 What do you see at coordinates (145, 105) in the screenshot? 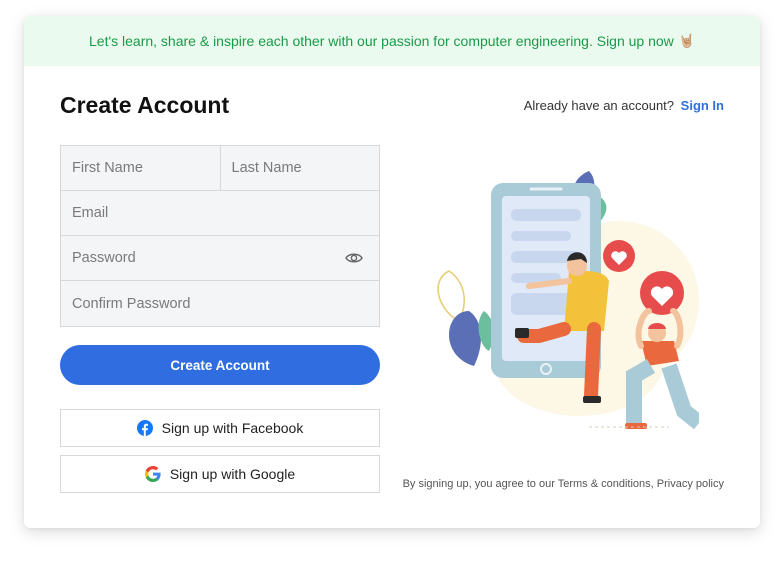
I see `page-title: Create Account` at bounding box center [145, 105].